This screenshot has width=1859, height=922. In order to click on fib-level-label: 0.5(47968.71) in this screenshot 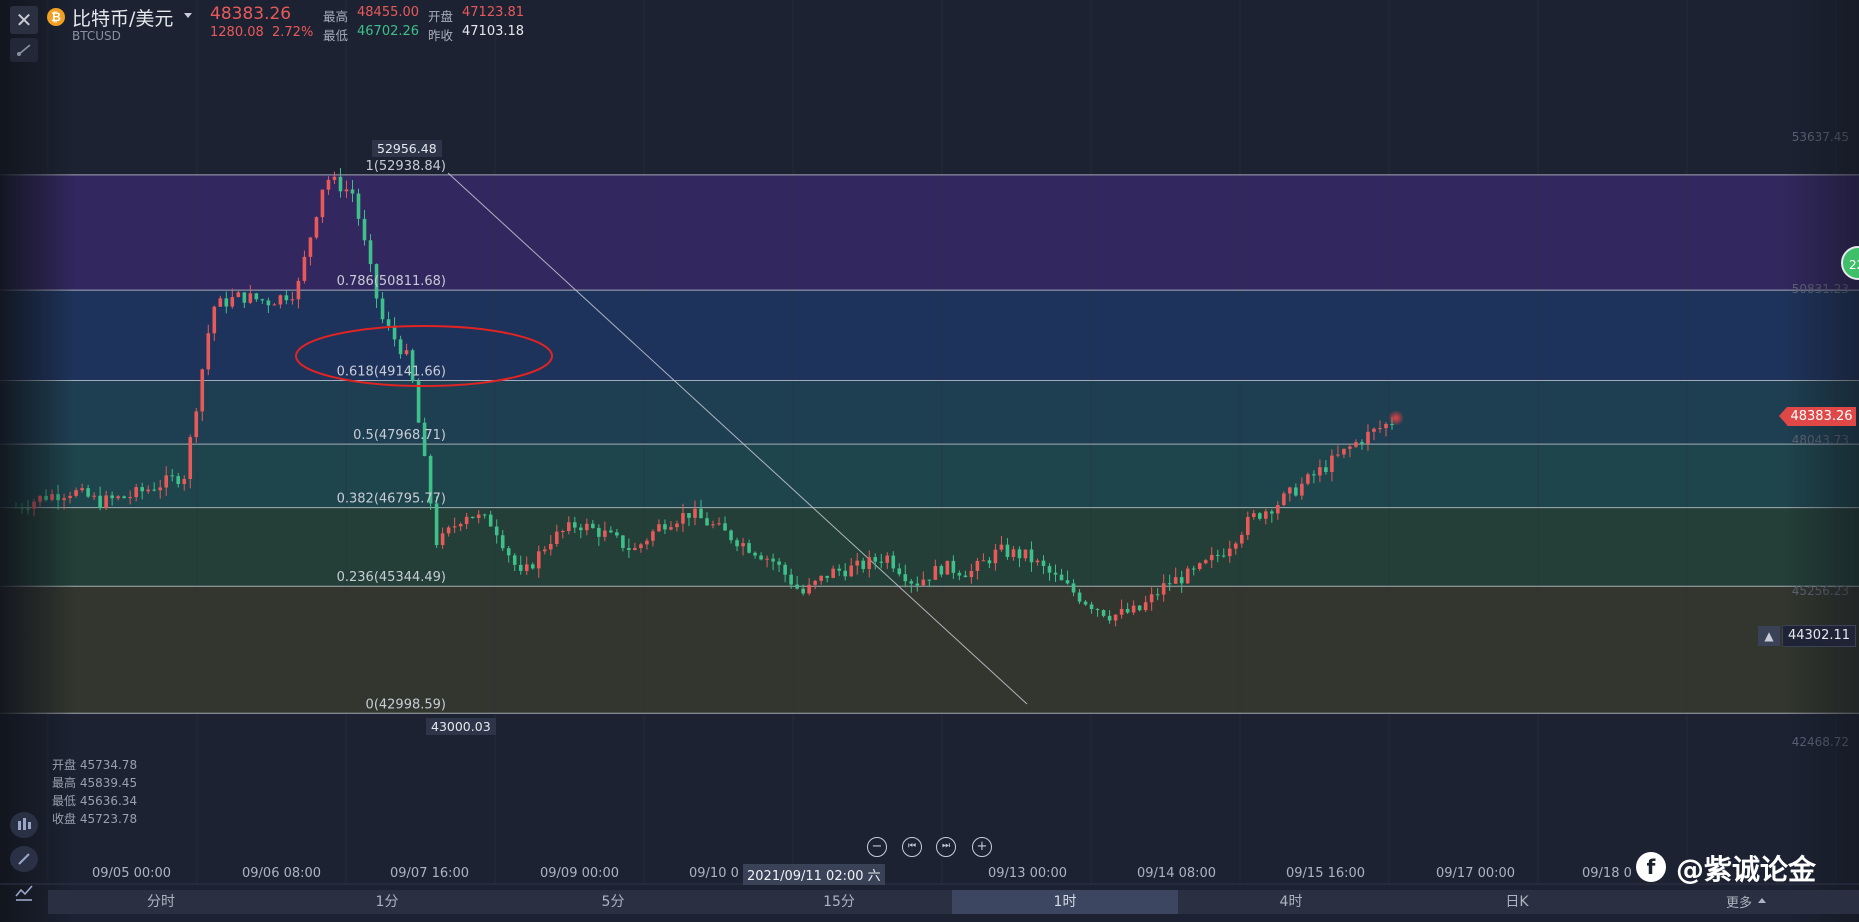, I will do `click(399, 435)`.